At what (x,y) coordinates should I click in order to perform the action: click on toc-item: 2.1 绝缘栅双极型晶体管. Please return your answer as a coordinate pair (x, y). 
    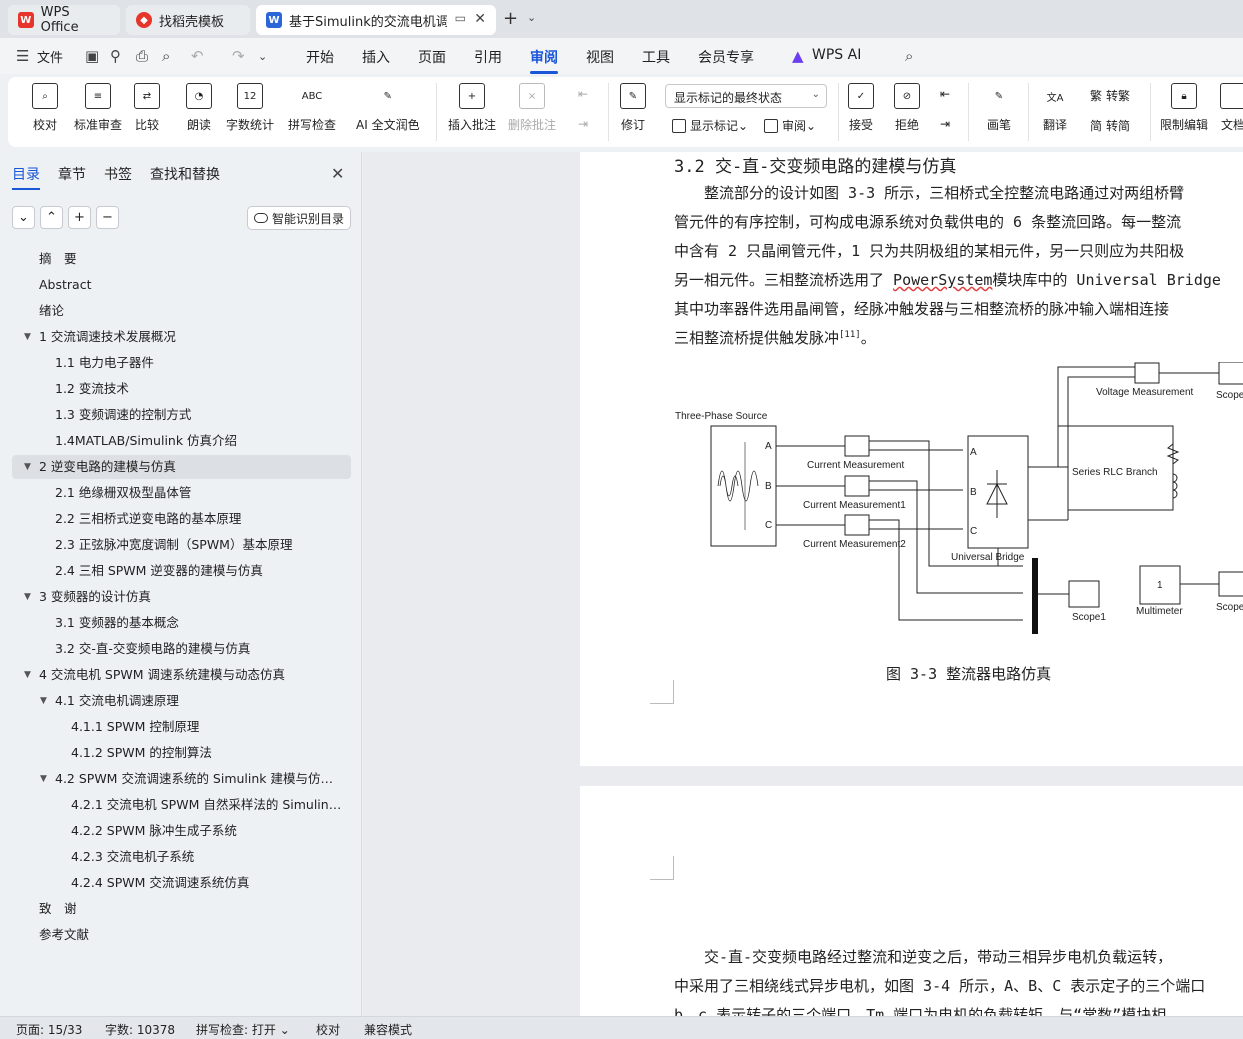
    Looking at the image, I should click on (200, 493).